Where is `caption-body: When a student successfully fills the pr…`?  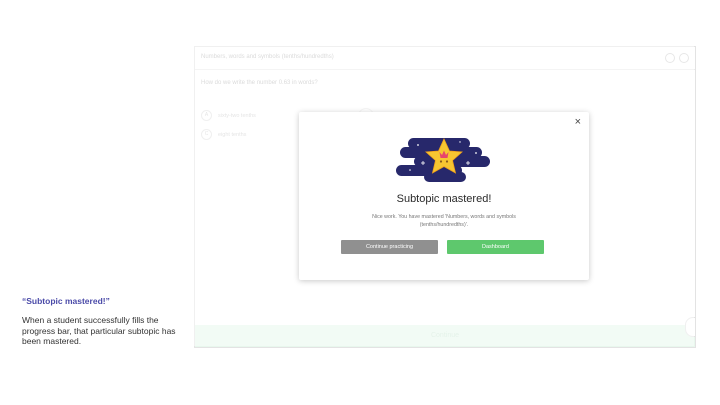
caption-body: When a student successfully fills the pr… is located at coordinates (99, 330).